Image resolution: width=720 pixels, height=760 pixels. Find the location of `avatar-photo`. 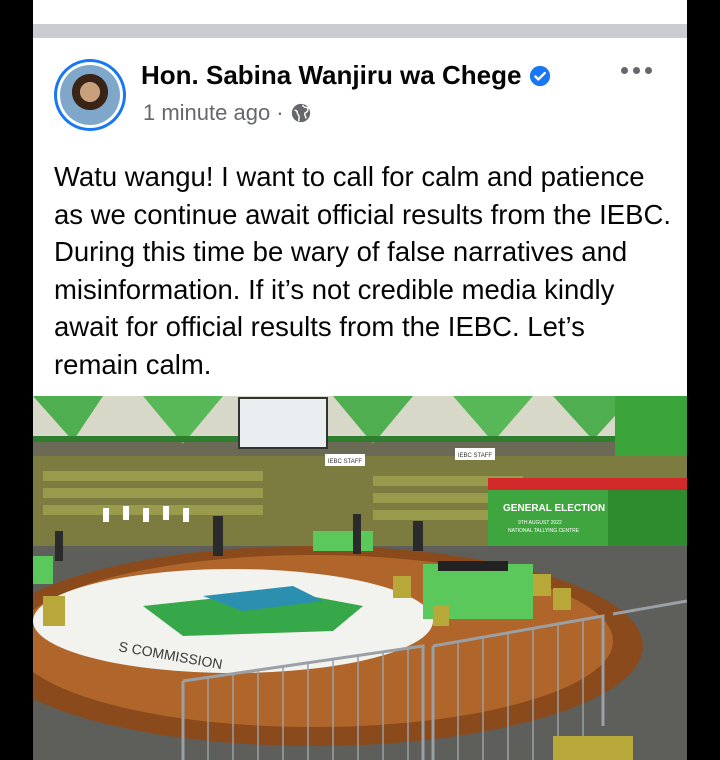

avatar-photo is located at coordinates (90, 95).